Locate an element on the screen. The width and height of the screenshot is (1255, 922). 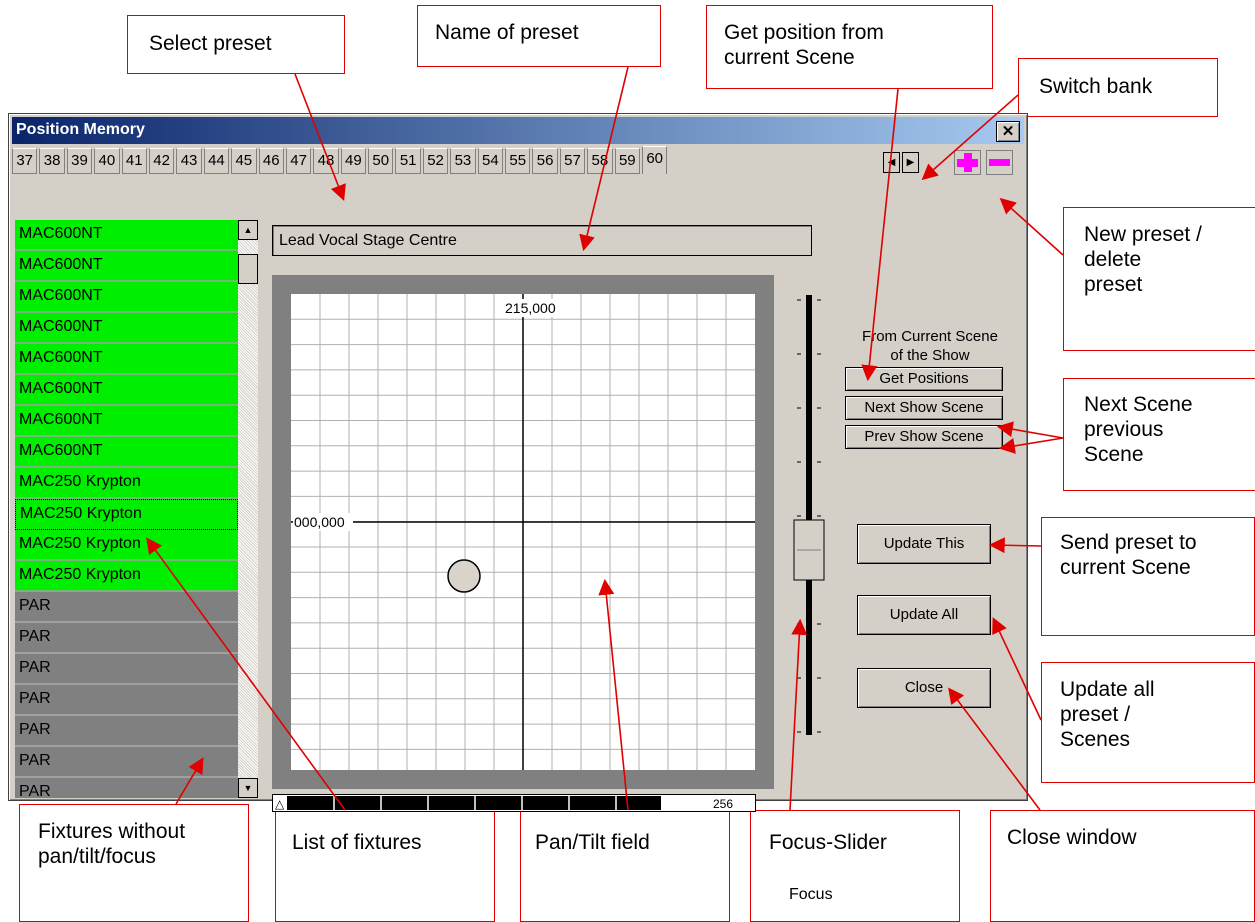
preset-tab-58: 58 is located at coordinates (600, 161).